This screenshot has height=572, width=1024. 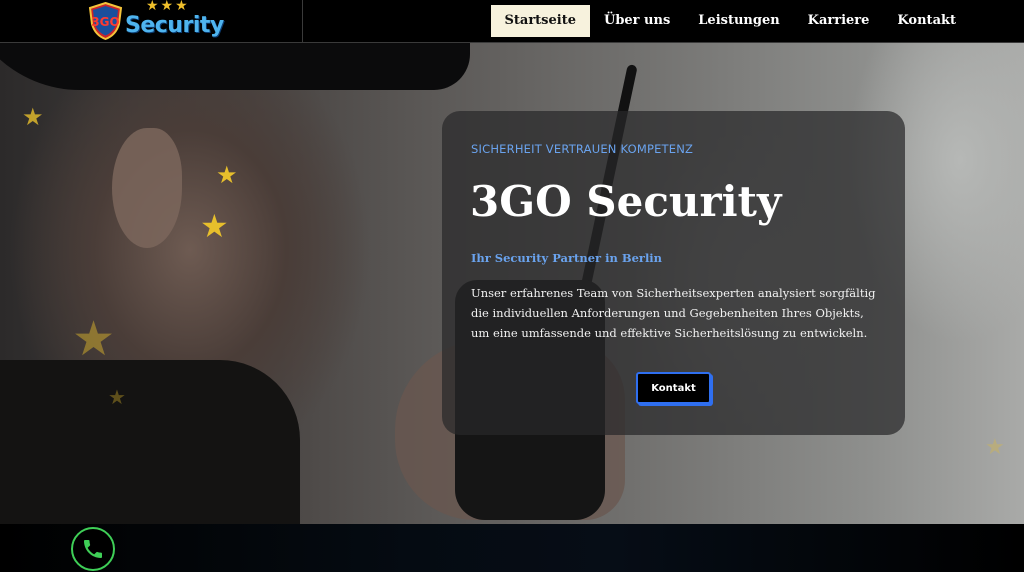 I want to click on logo-wordmark: Security, so click(x=174, y=25).